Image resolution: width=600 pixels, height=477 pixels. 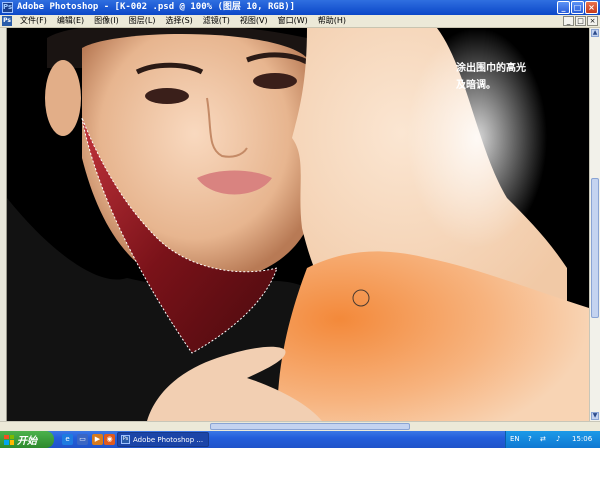 I want to click on media-player-icon: ▶, so click(x=97, y=439).